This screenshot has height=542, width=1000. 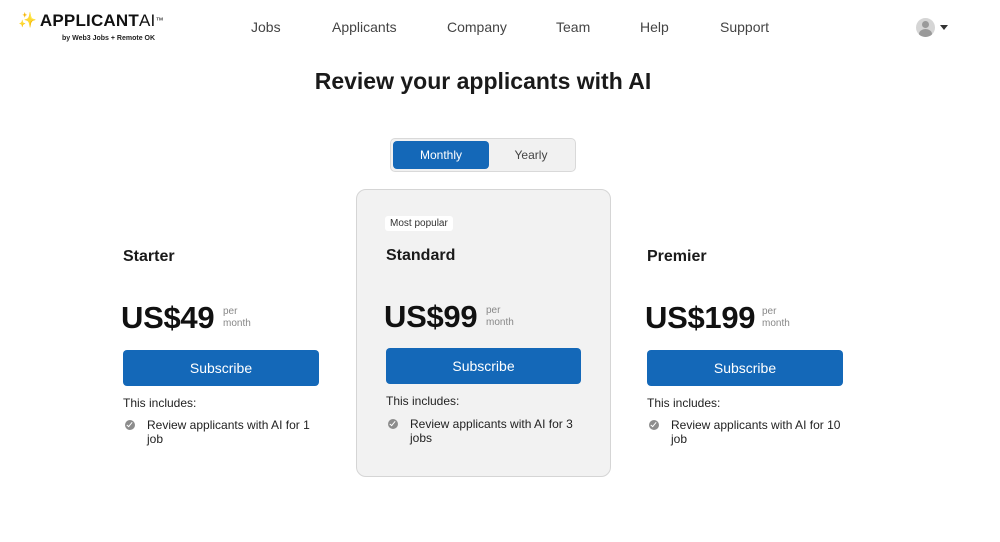 What do you see at coordinates (266, 27) in the screenshot?
I see `nav-item-jobs: Jobs` at bounding box center [266, 27].